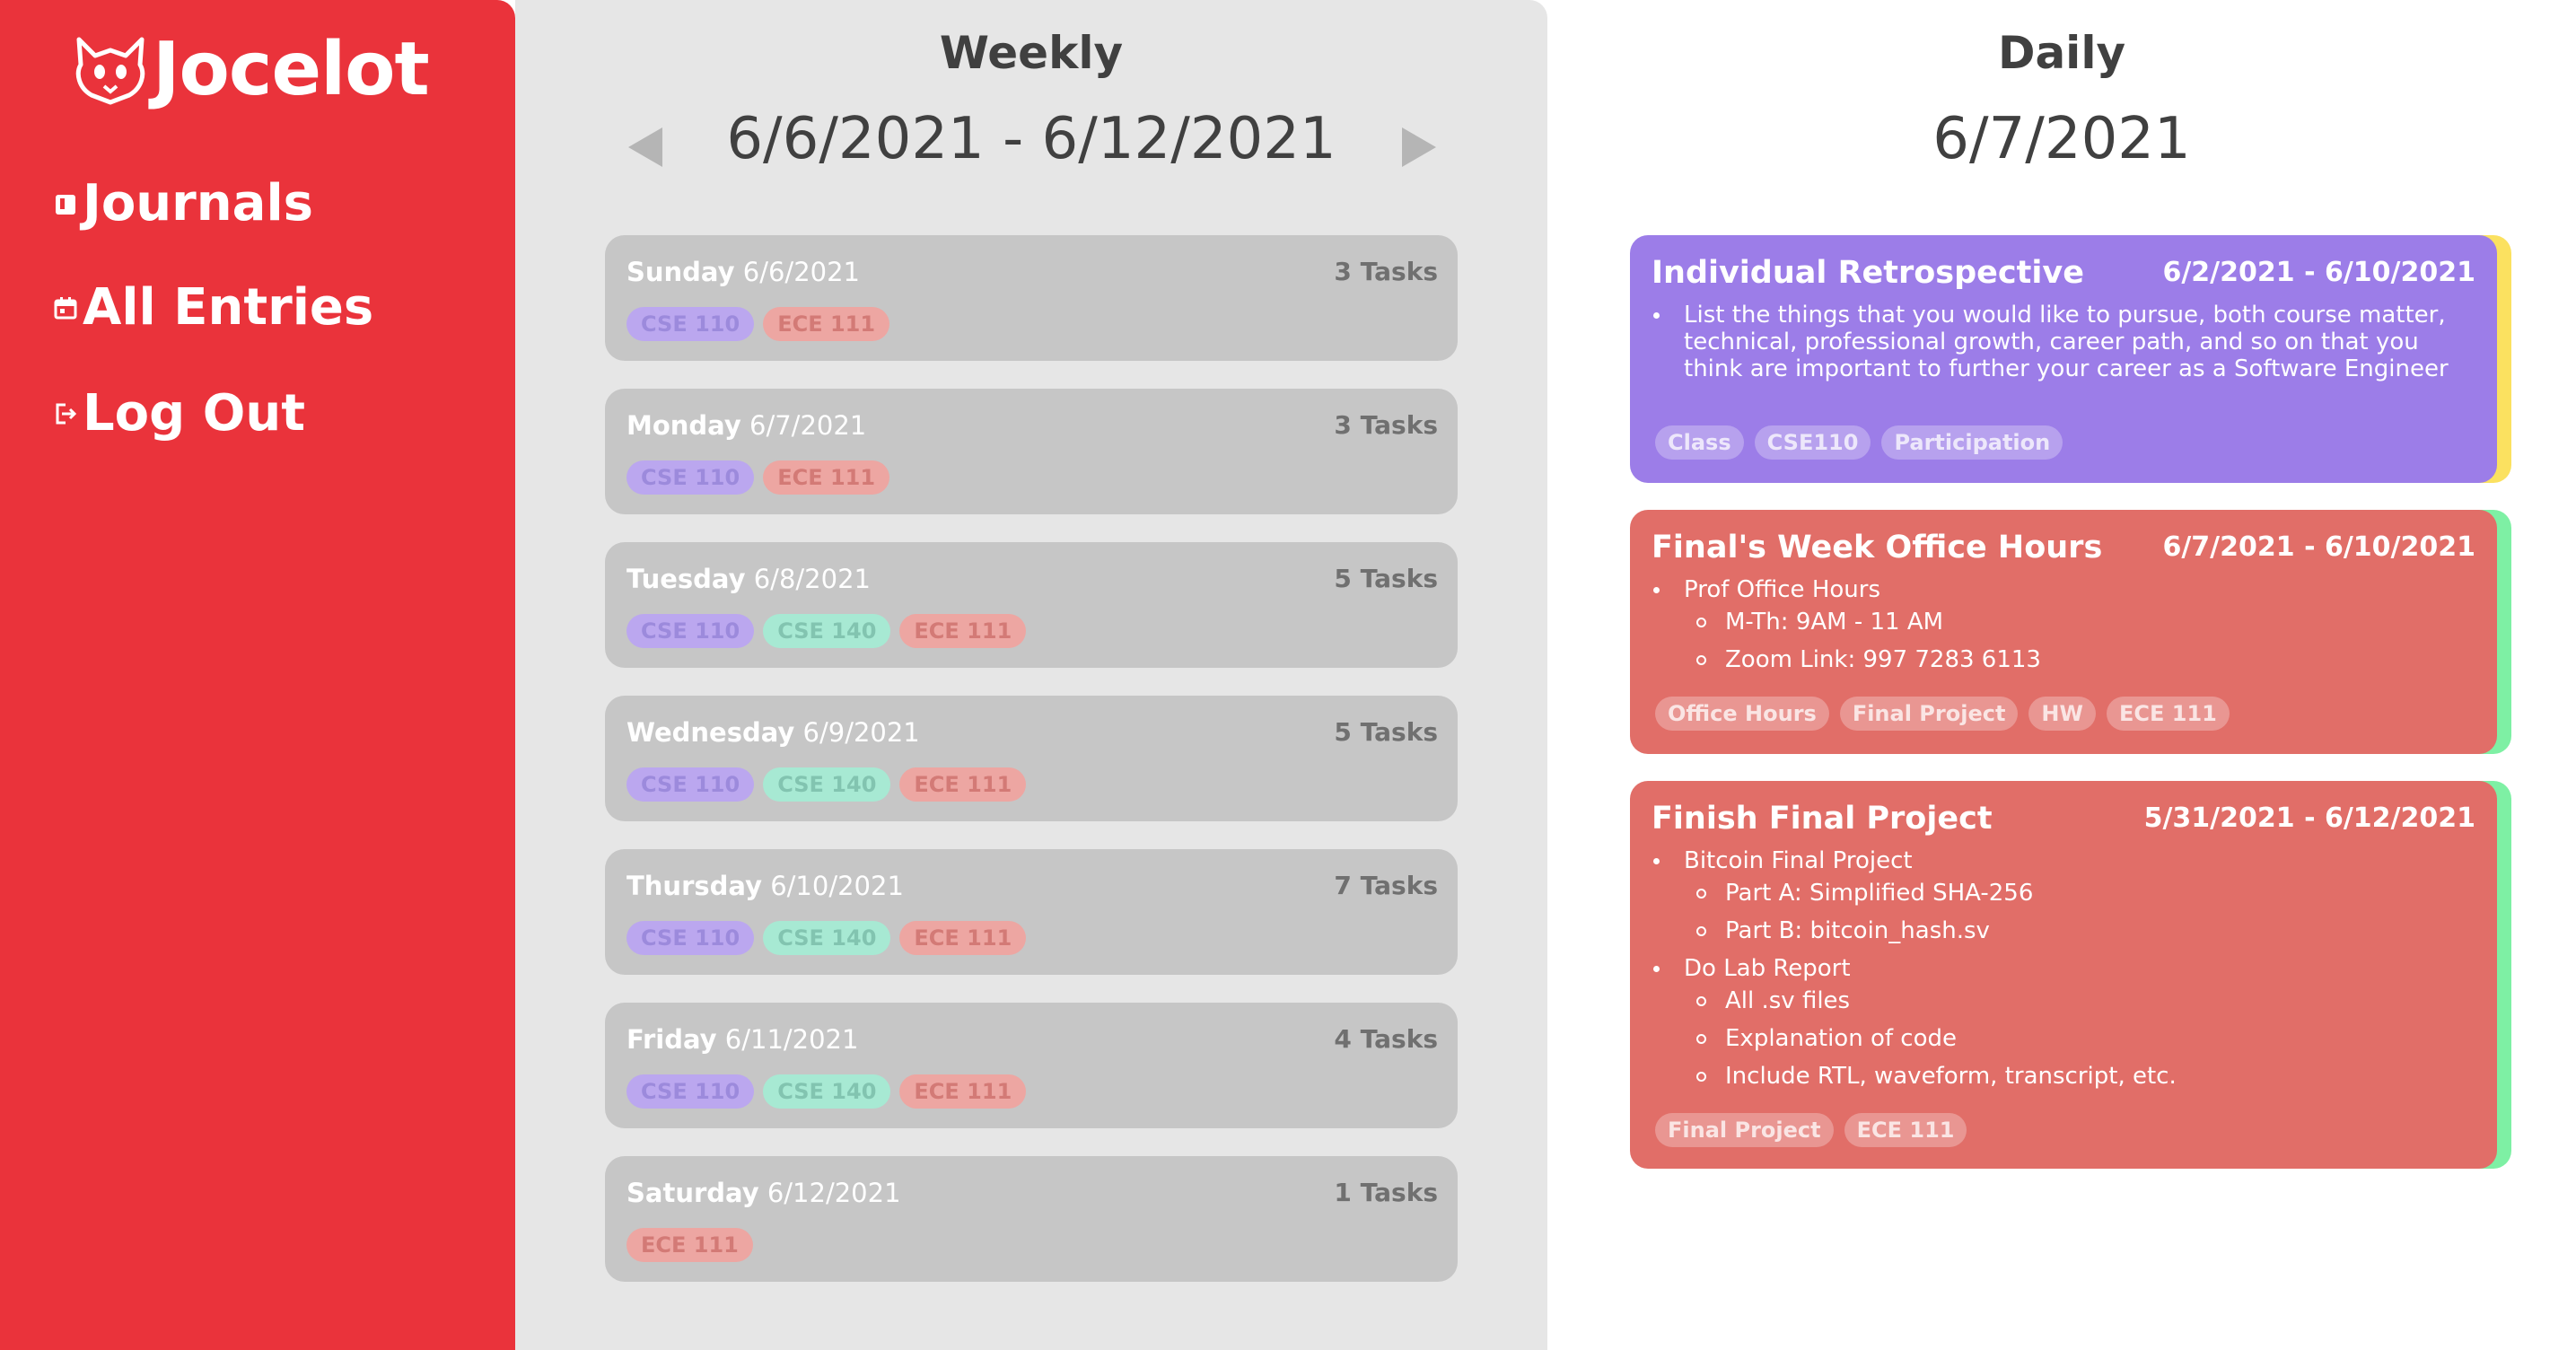 This screenshot has height=1350, width=2576. Describe the element at coordinates (1972, 442) in the screenshot. I see `tag-chip: Participation` at that location.